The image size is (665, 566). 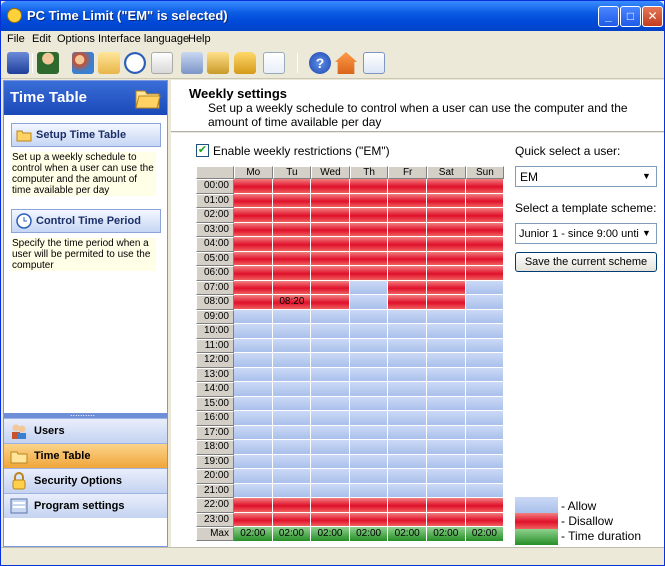 I want to click on menu-file: File, so click(x=16, y=39).